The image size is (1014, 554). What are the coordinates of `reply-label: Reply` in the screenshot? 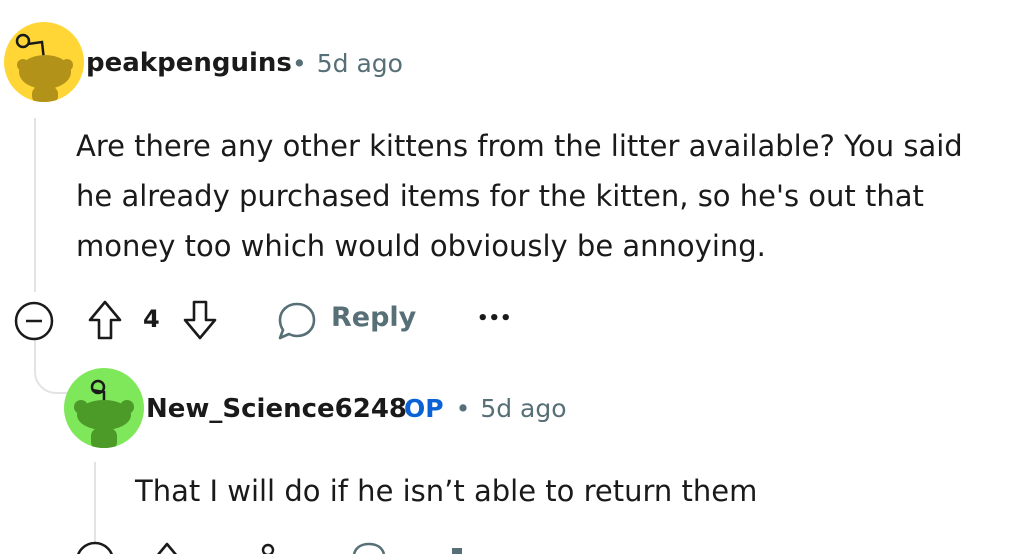 It's located at (373, 317).